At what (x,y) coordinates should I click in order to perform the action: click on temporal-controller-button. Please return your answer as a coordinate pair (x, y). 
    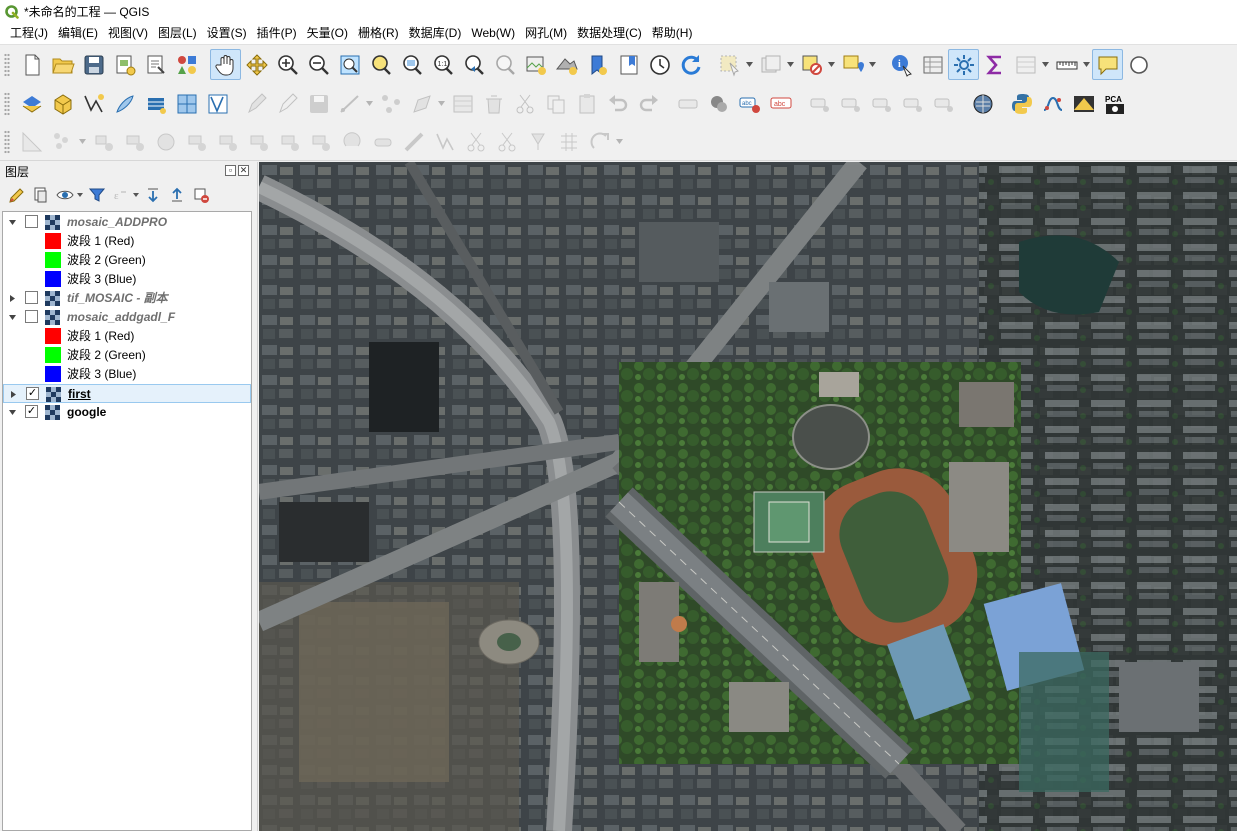
    Looking at the image, I should click on (659, 64).